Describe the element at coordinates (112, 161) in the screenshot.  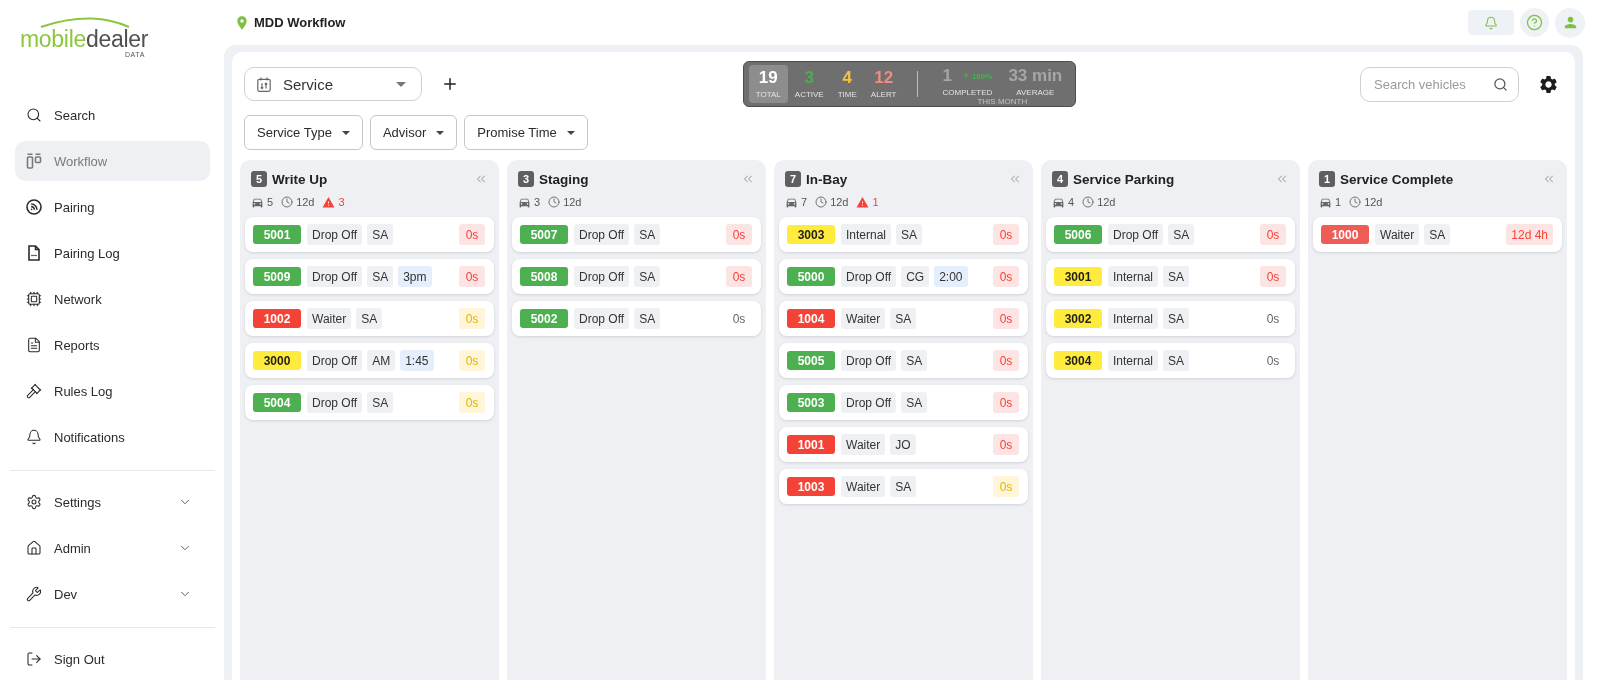
I see `nav-item: Workflow` at that location.